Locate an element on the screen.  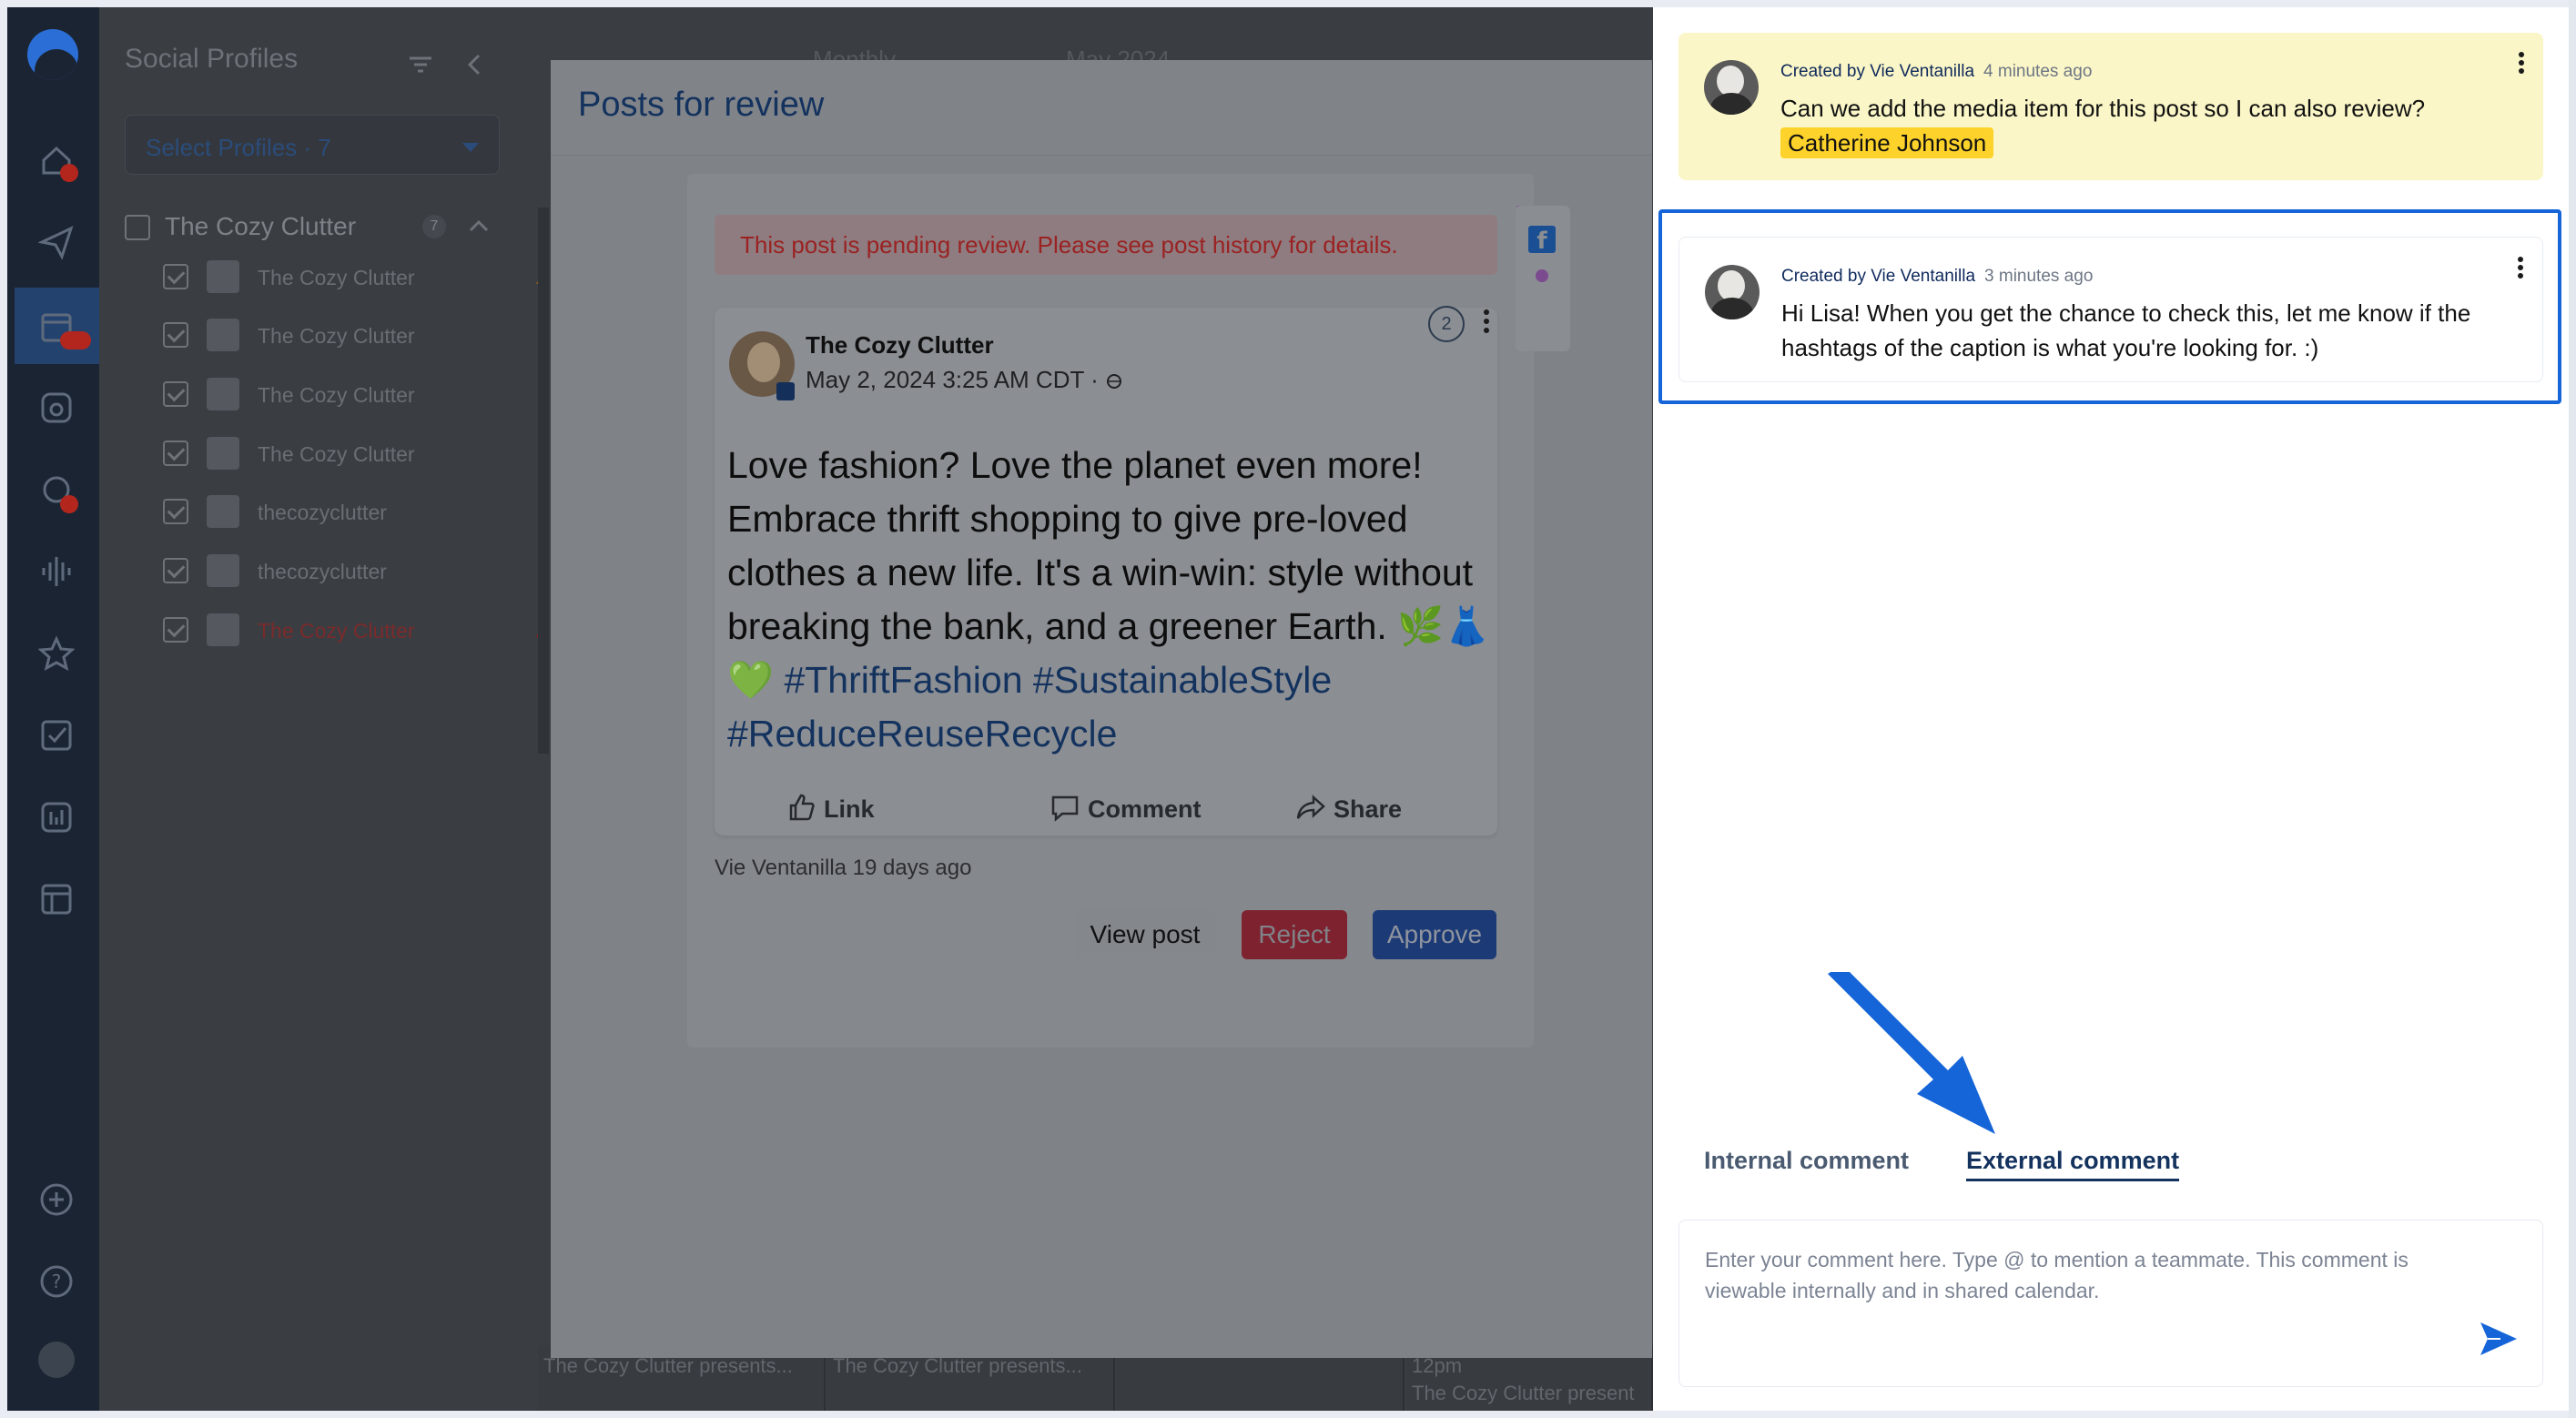
post-date: May 2, 2024 3:25 AM CDT · is located at coordinates (964, 380).